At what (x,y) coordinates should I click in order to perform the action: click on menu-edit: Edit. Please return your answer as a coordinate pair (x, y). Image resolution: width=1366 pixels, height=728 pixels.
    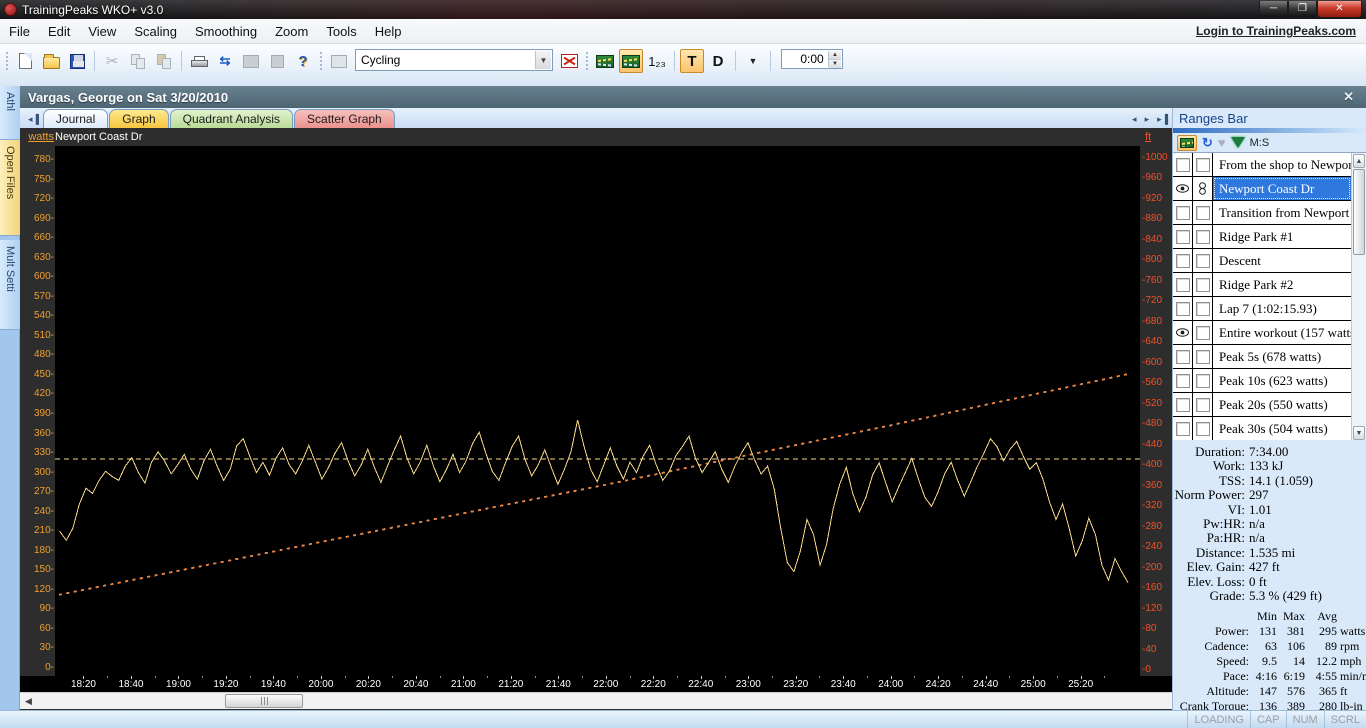
    Looking at the image, I should click on (59, 31).